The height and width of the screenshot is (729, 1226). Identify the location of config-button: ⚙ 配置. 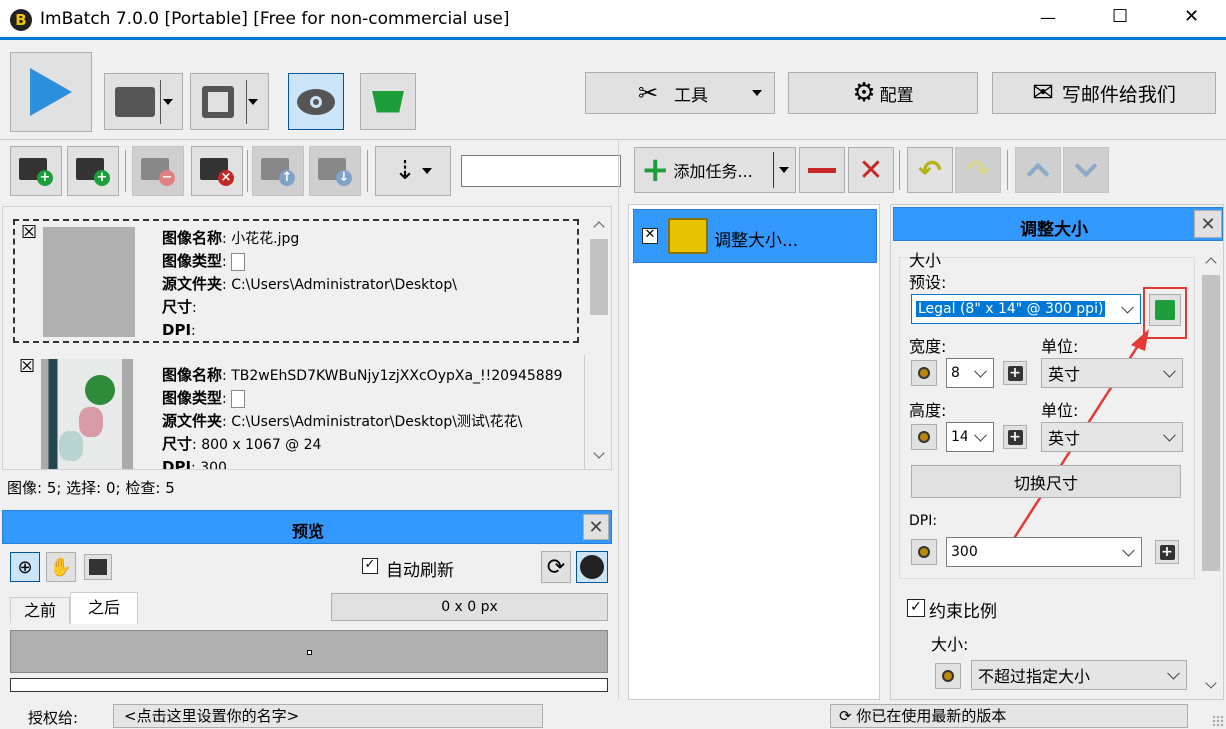
(883, 93).